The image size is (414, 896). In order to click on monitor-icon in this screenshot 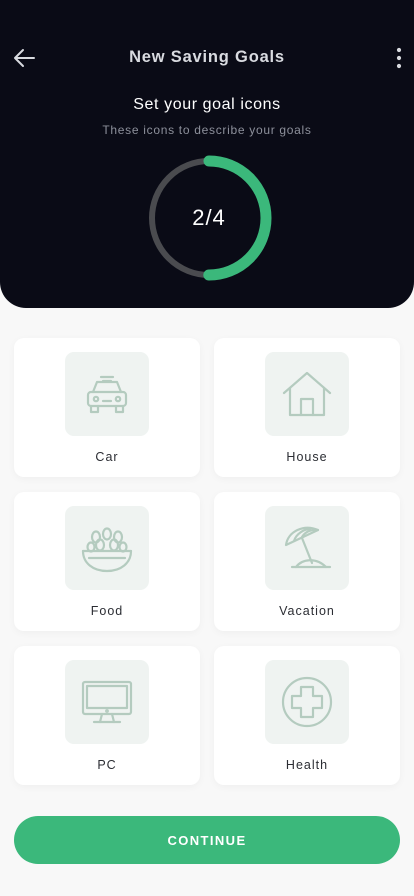, I will do `click(107, 702)`.